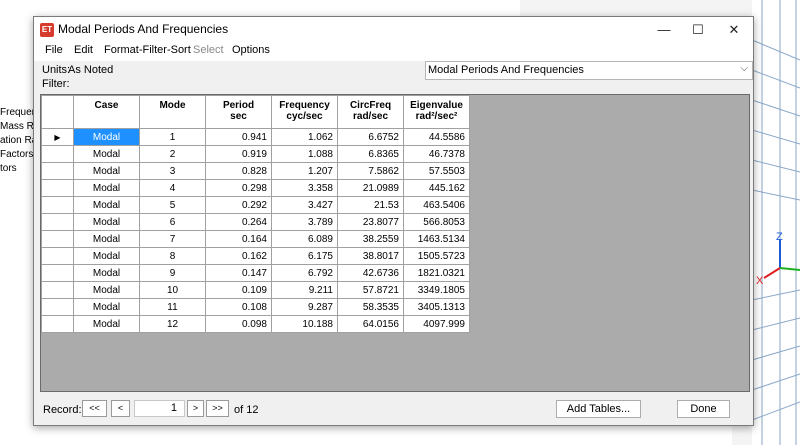 The width and height of the screenshot is (800, 445). I want to click on cell-frequency: 10.188, so click(304, 324).